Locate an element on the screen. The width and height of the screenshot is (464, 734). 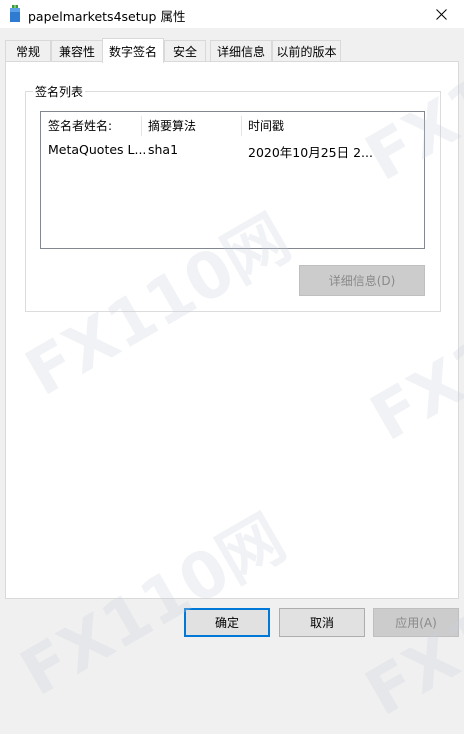
details-button-label: 详细信息(D) is located at coordinates (362, 281).